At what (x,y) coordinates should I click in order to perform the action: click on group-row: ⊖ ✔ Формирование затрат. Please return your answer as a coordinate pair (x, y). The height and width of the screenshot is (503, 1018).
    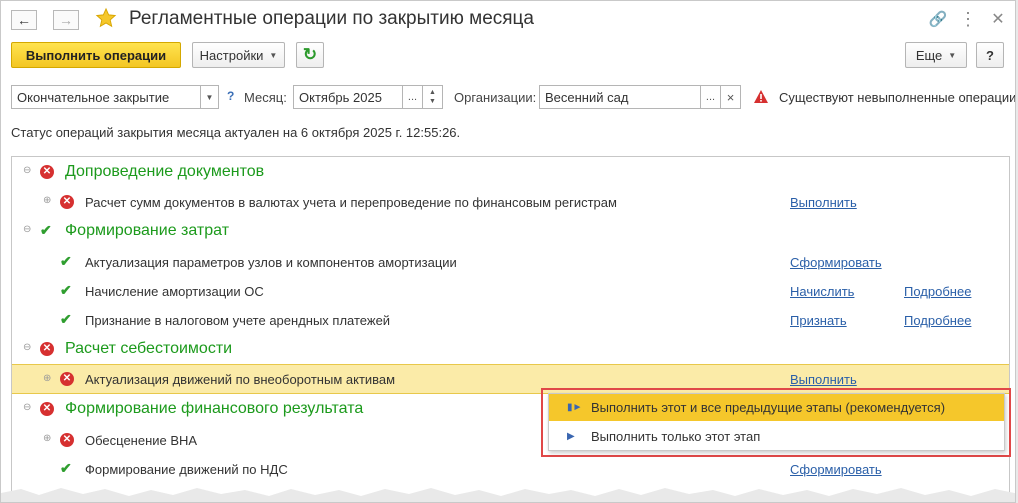
    Looking at the image, I should click on (510, 231).